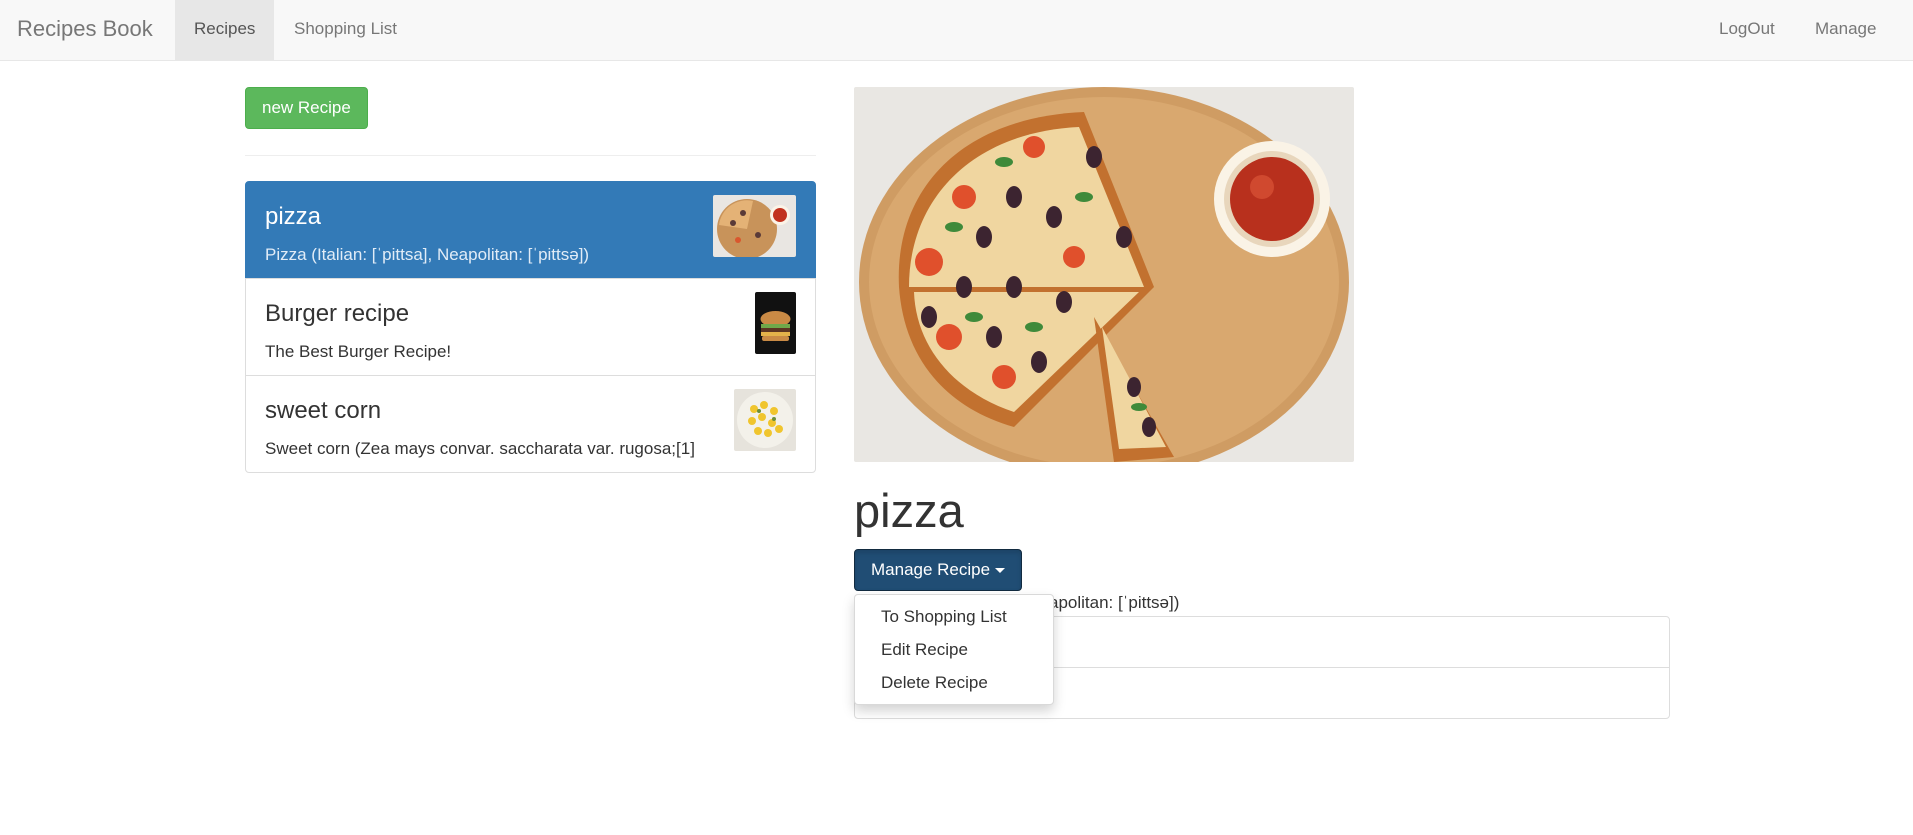  Describe the element at coordinates (765, 420) in the screenshot. I see `sweet-corn-thumbnail` at that location.